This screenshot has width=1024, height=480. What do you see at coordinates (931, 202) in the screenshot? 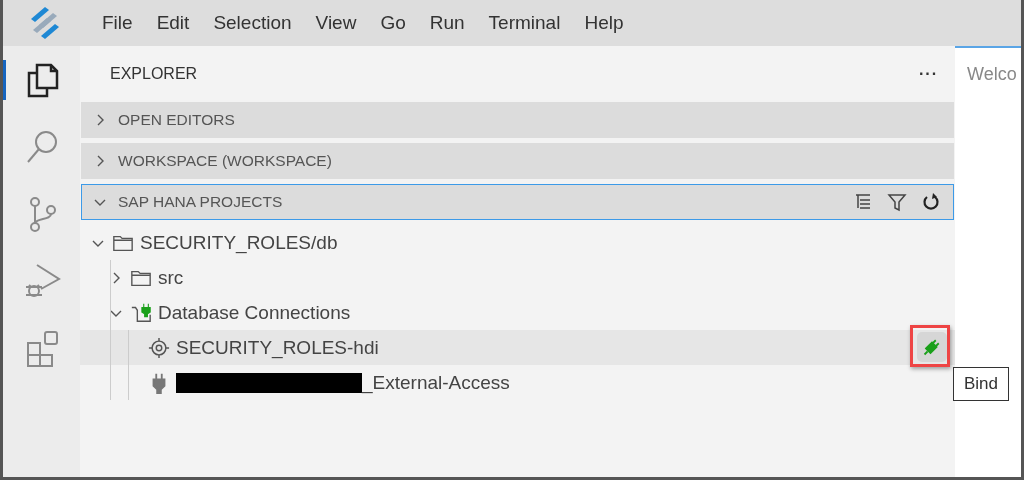
I see `refresh-icon` at bounding box center [931, 202].